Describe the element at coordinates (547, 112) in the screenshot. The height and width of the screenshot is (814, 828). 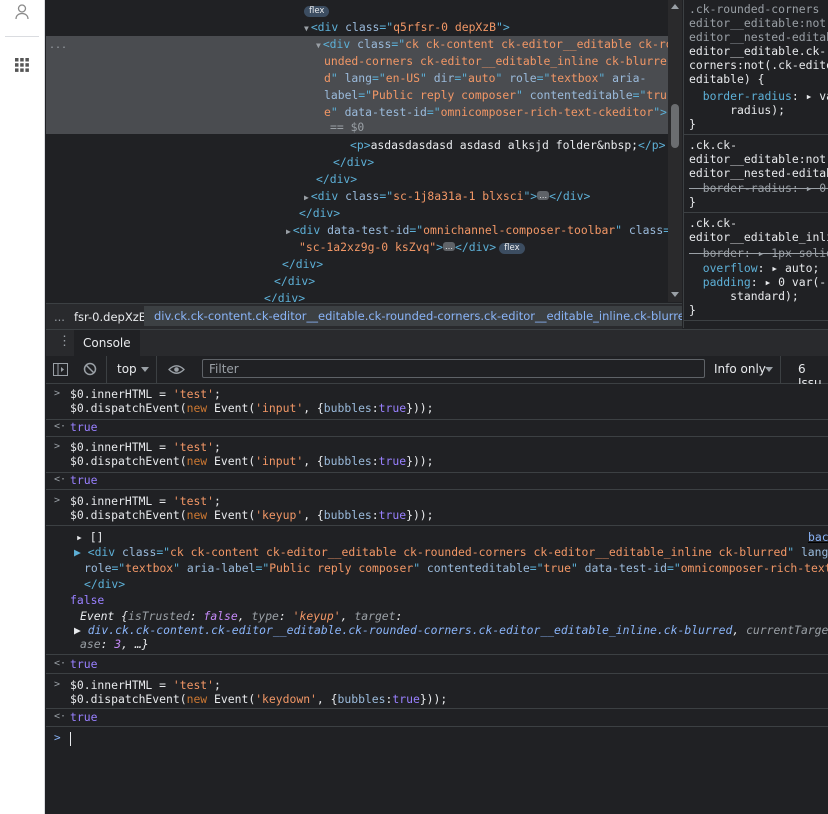
I see `code-token: omnicomposer-rich-text-ckeditor` at that location.